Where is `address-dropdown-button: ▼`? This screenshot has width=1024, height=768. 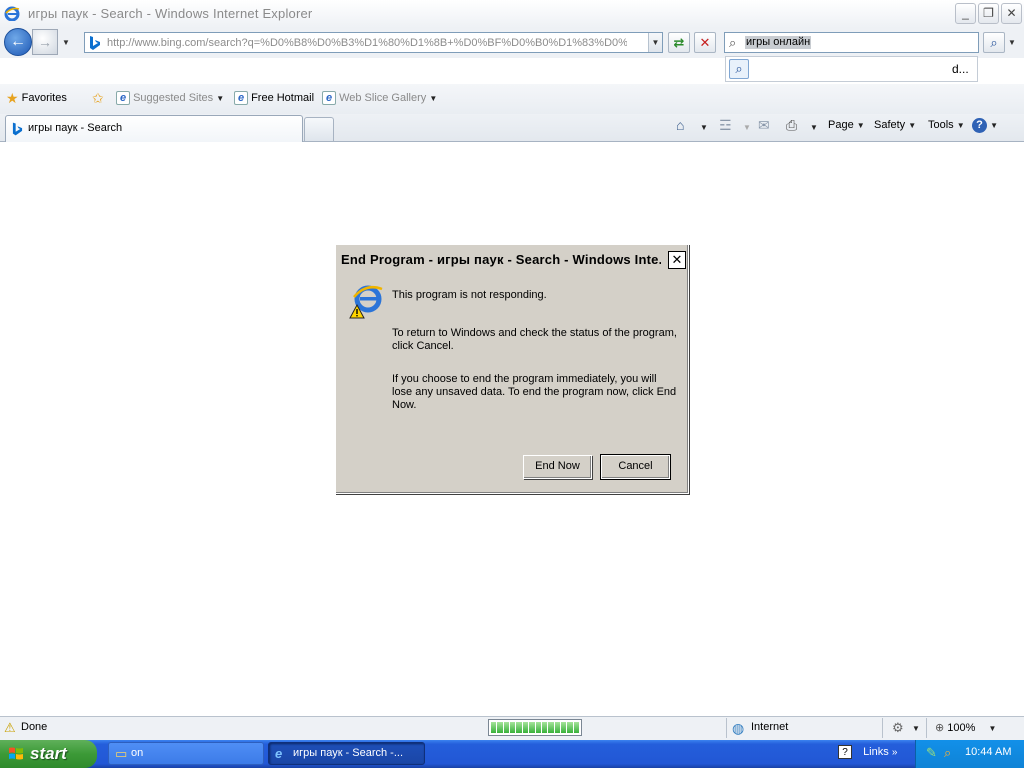
address-dropdown-button: ▼ is located at coordinates (655, 42).